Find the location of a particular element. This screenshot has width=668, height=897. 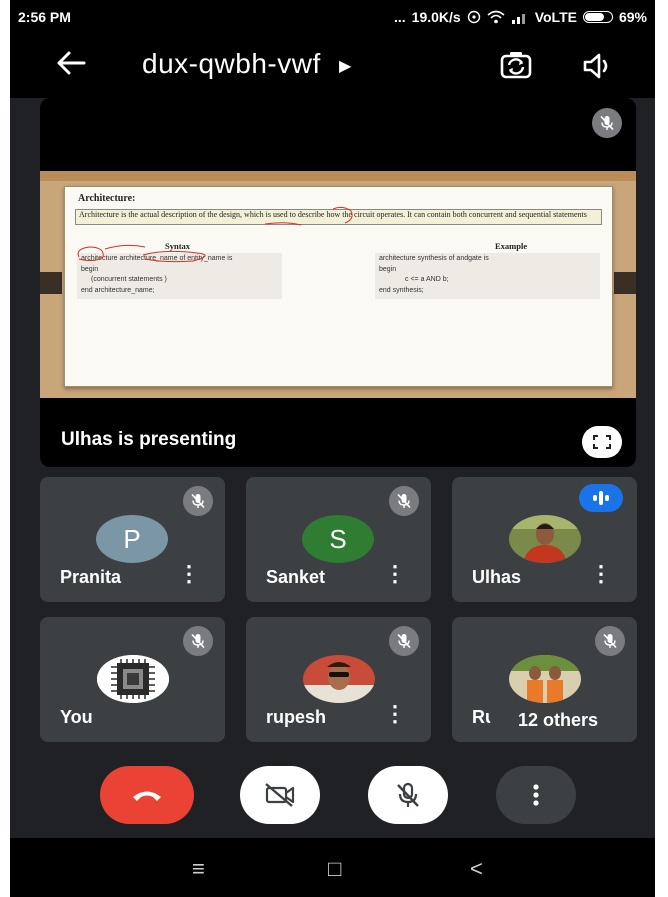

battery-icon is located at coordinates (597, 17).